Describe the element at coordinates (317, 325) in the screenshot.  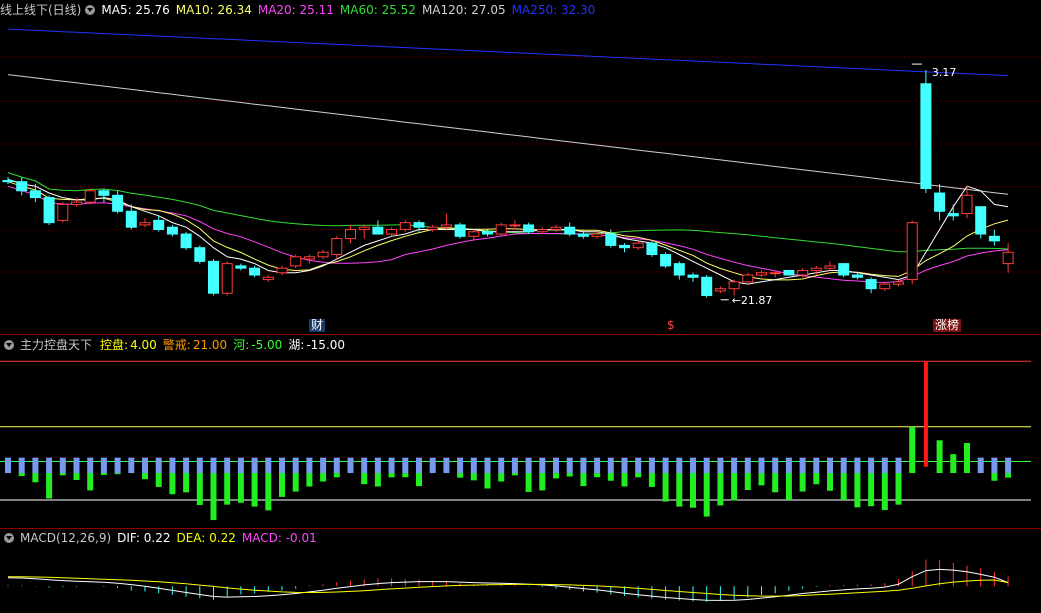
I see `marker-cai: 财` at that location.